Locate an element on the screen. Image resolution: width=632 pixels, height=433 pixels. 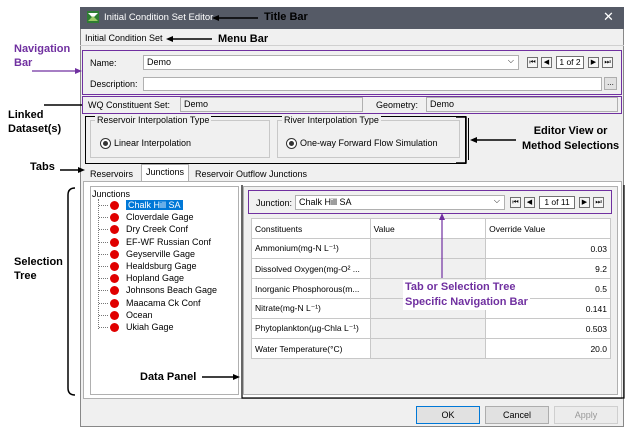
tab-reservoirs: Reservoirs is located at coordinates (111, 174).